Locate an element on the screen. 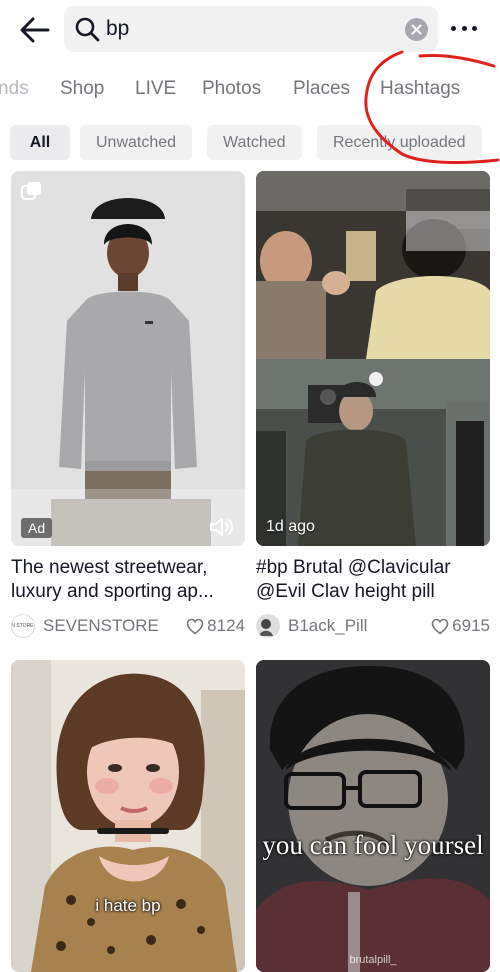  like-count: 6915 is located at coordinates (460, 626).